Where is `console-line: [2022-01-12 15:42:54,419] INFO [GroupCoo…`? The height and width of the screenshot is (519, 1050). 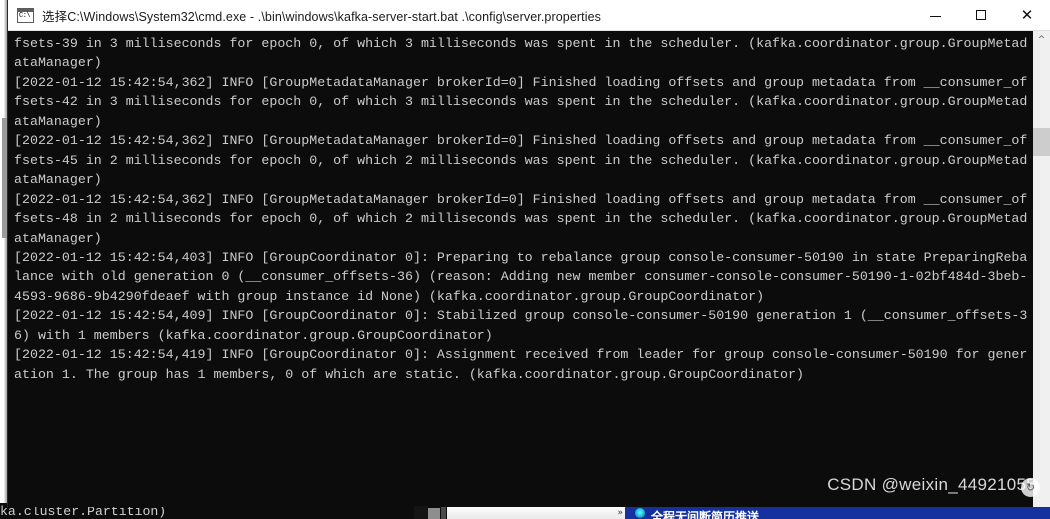
console-line: [2022-01-12 15:42:54,419] INFO [GroupCoo… is located at coordinates (521, 355).